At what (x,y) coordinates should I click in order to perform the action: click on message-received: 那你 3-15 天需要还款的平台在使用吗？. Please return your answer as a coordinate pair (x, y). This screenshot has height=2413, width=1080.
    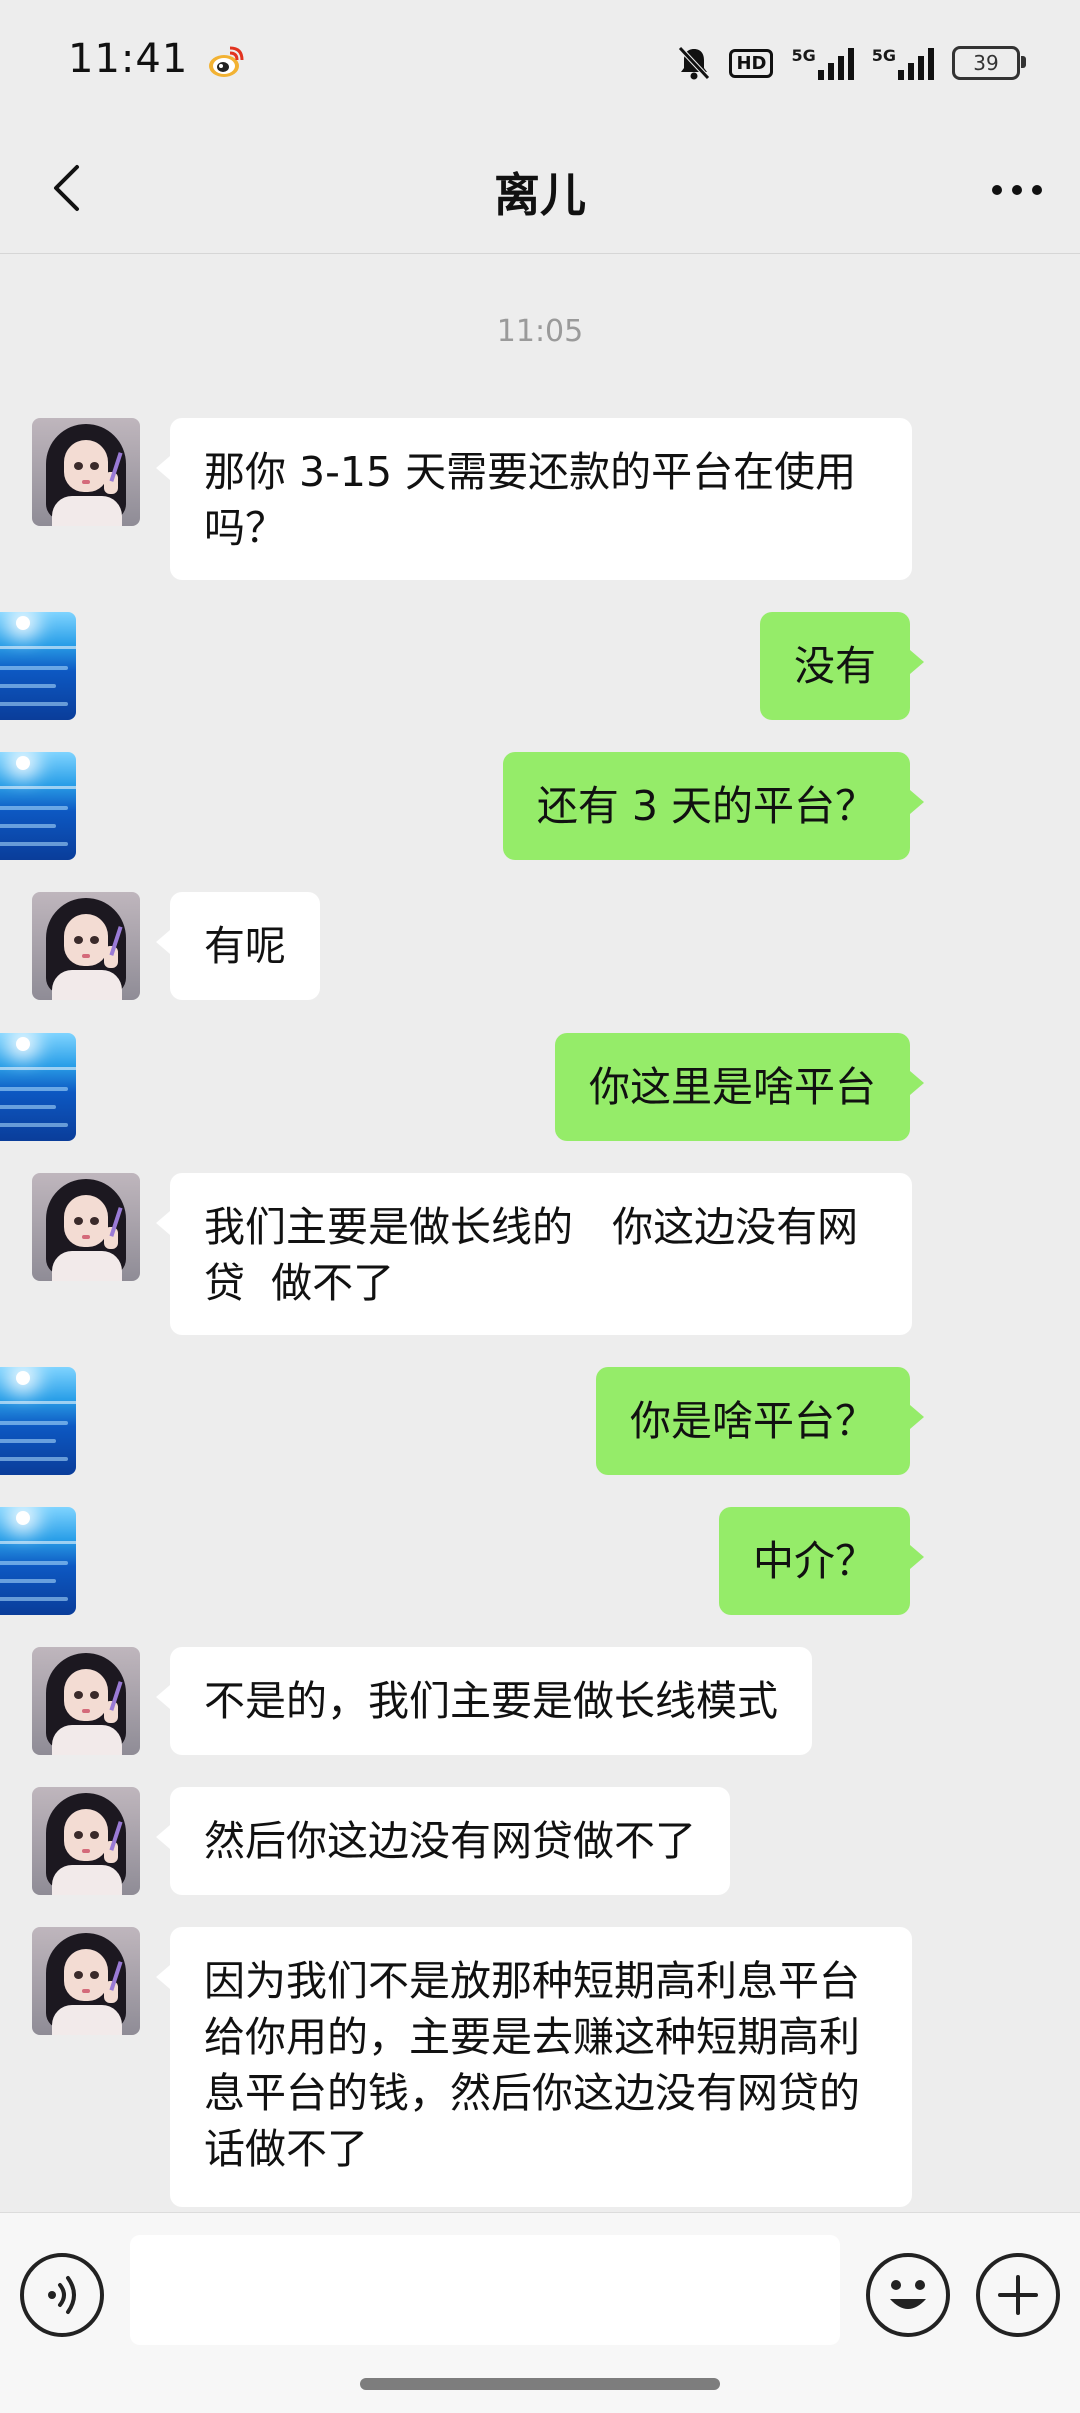
    Looking at the image, I should click on (540, 499).